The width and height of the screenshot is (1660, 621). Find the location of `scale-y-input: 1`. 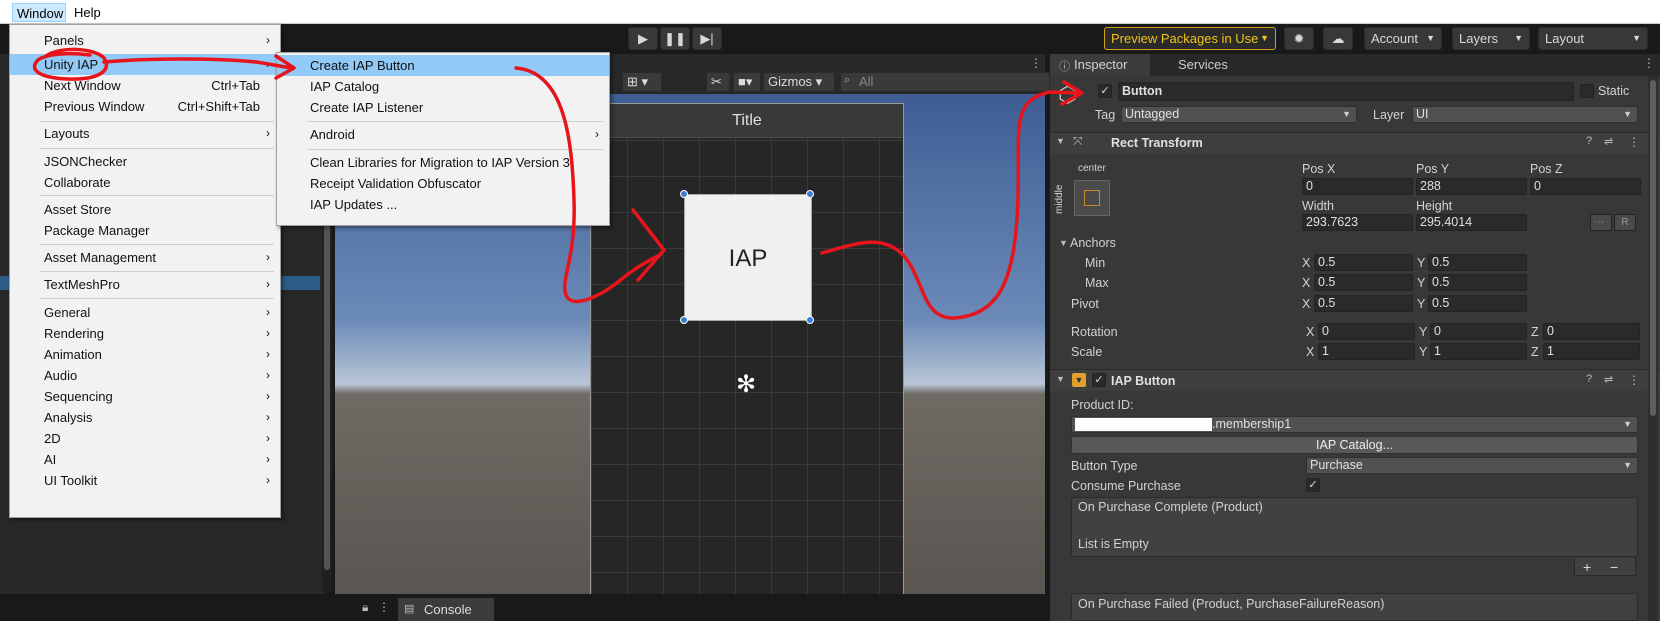

scale-y-input: 1 is located at coordinates (1478, 351).